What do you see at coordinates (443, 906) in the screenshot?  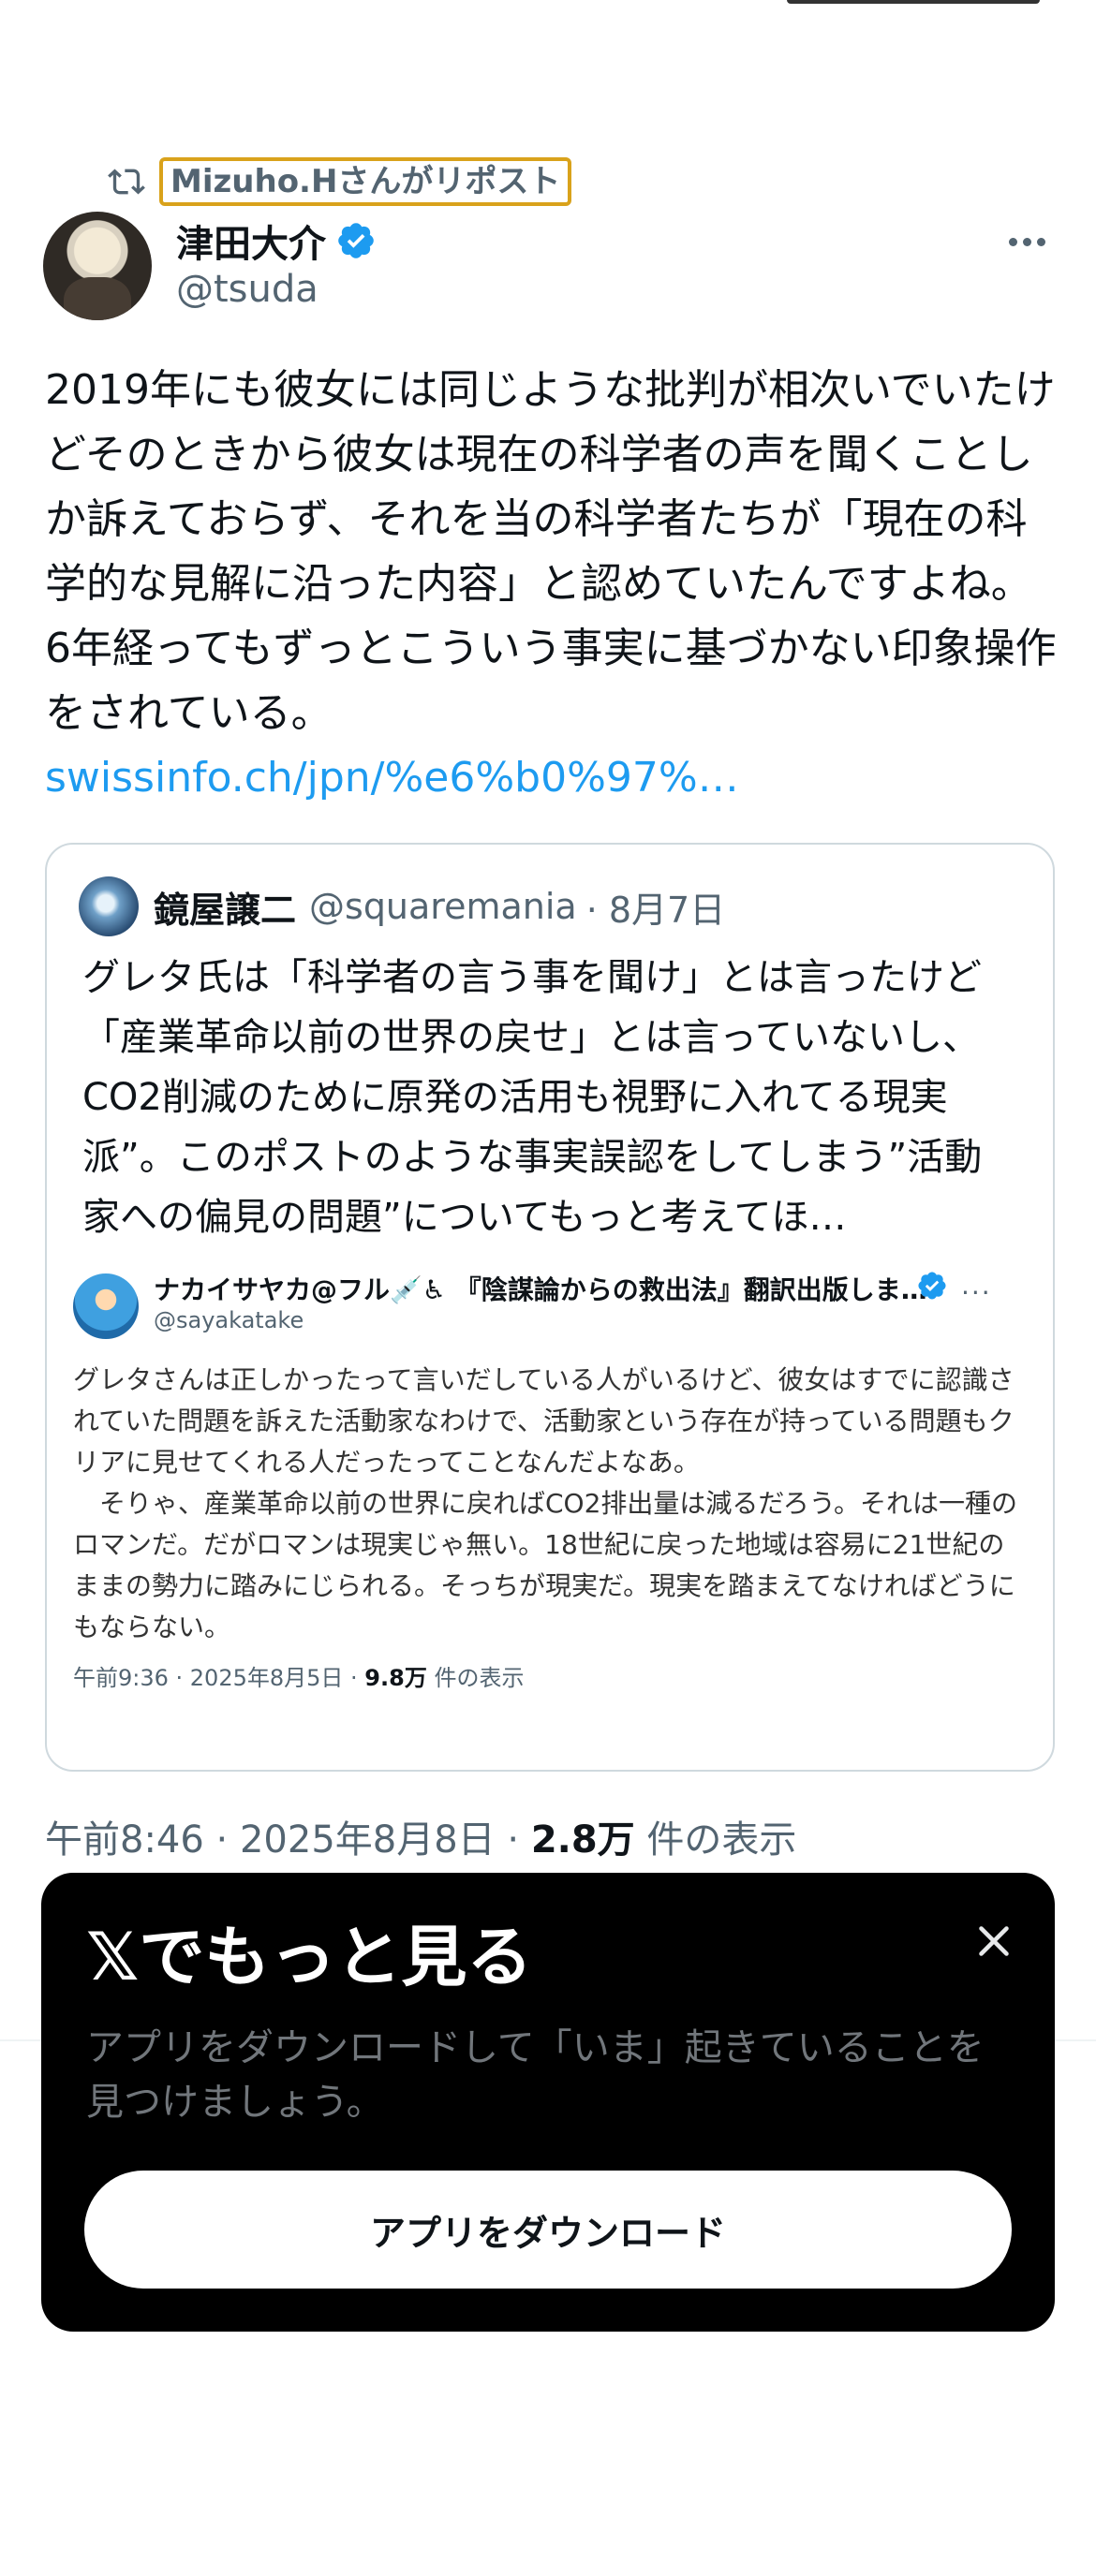 I see `quote-handle: @squaremania` at bounding box center [443, 906].